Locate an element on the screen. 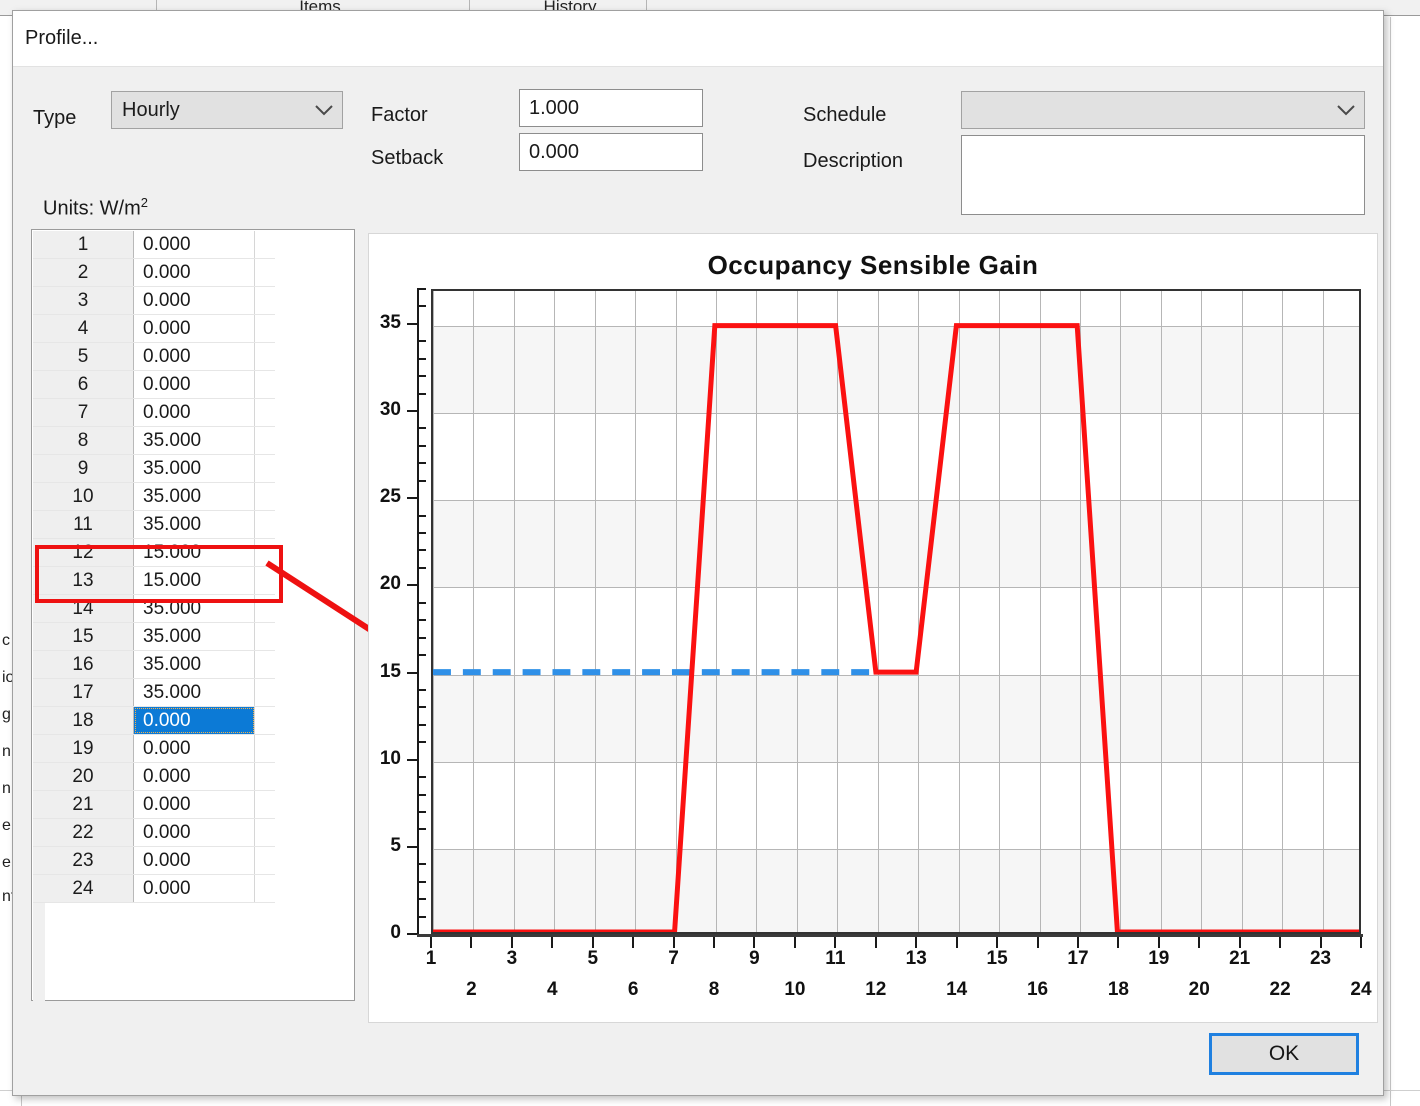 The image size is (1420, 1106). table-row: 6 0.000 is located at coordinates (154, 385).